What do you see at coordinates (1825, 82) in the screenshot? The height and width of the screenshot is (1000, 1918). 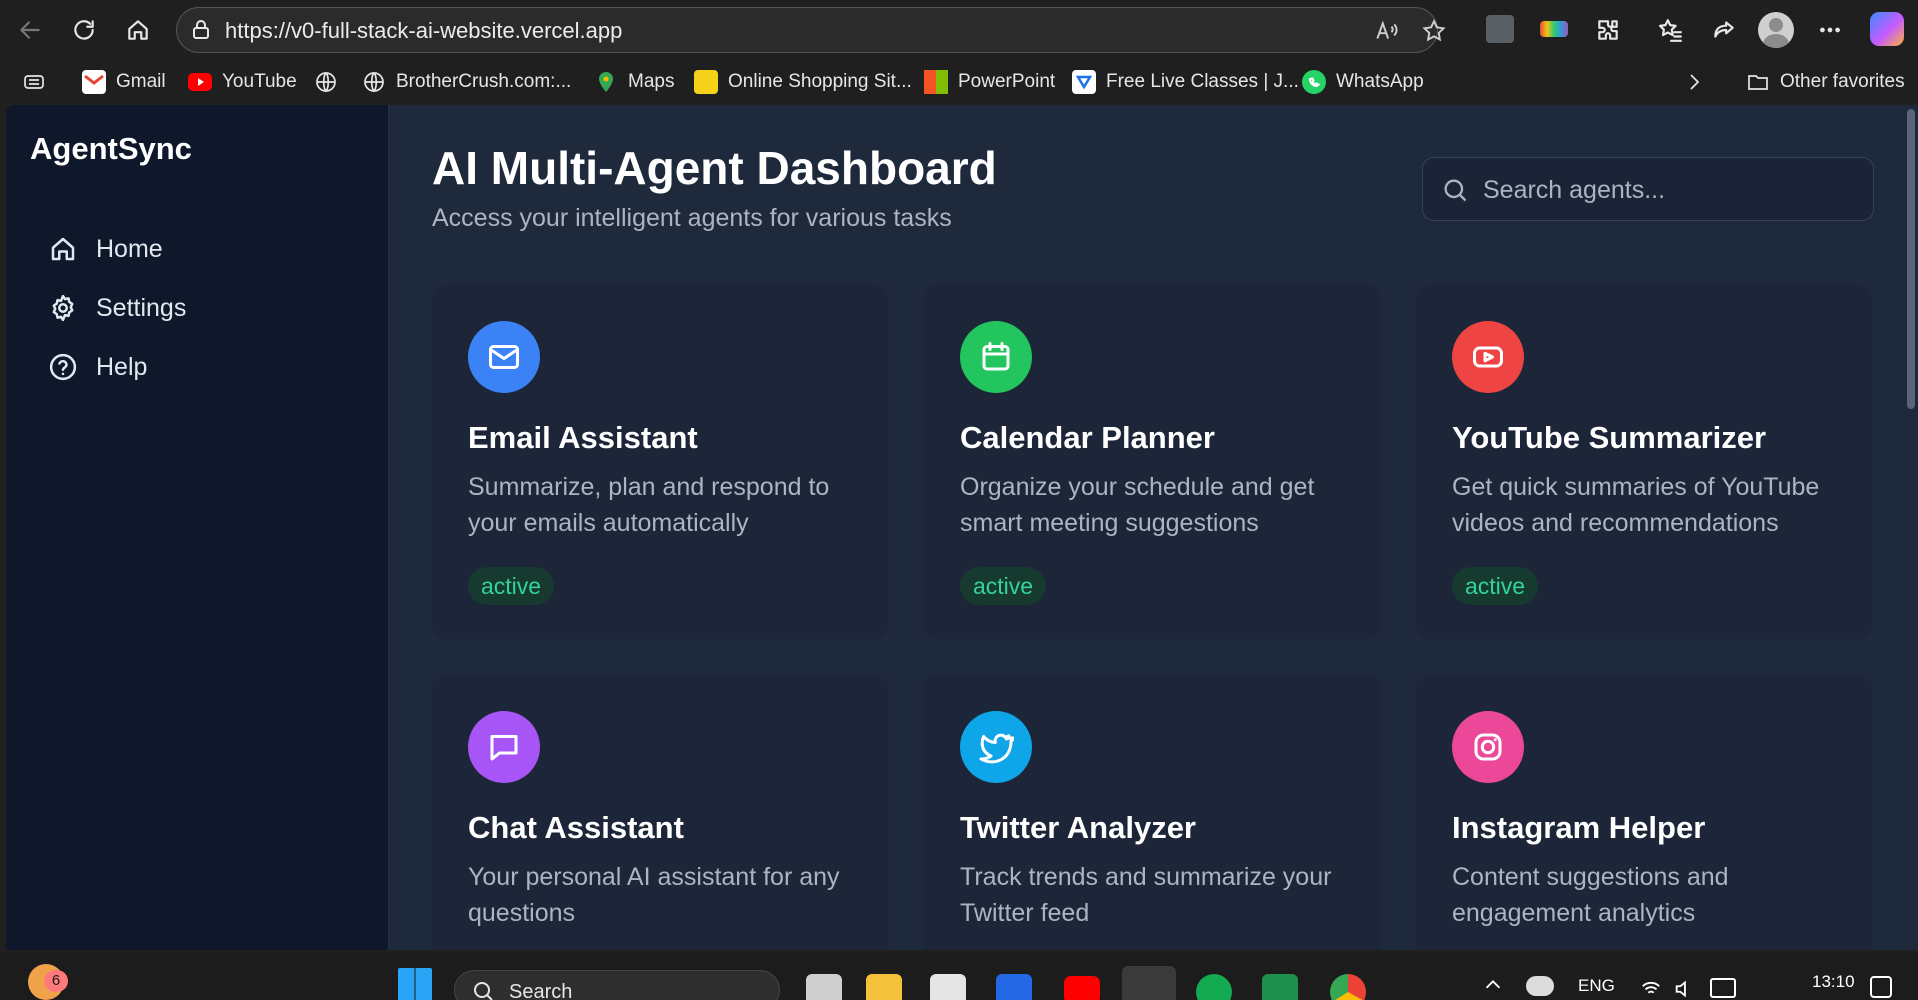 I see `other-favorites-button: Other favorites` at bounding box center [1825, 82].